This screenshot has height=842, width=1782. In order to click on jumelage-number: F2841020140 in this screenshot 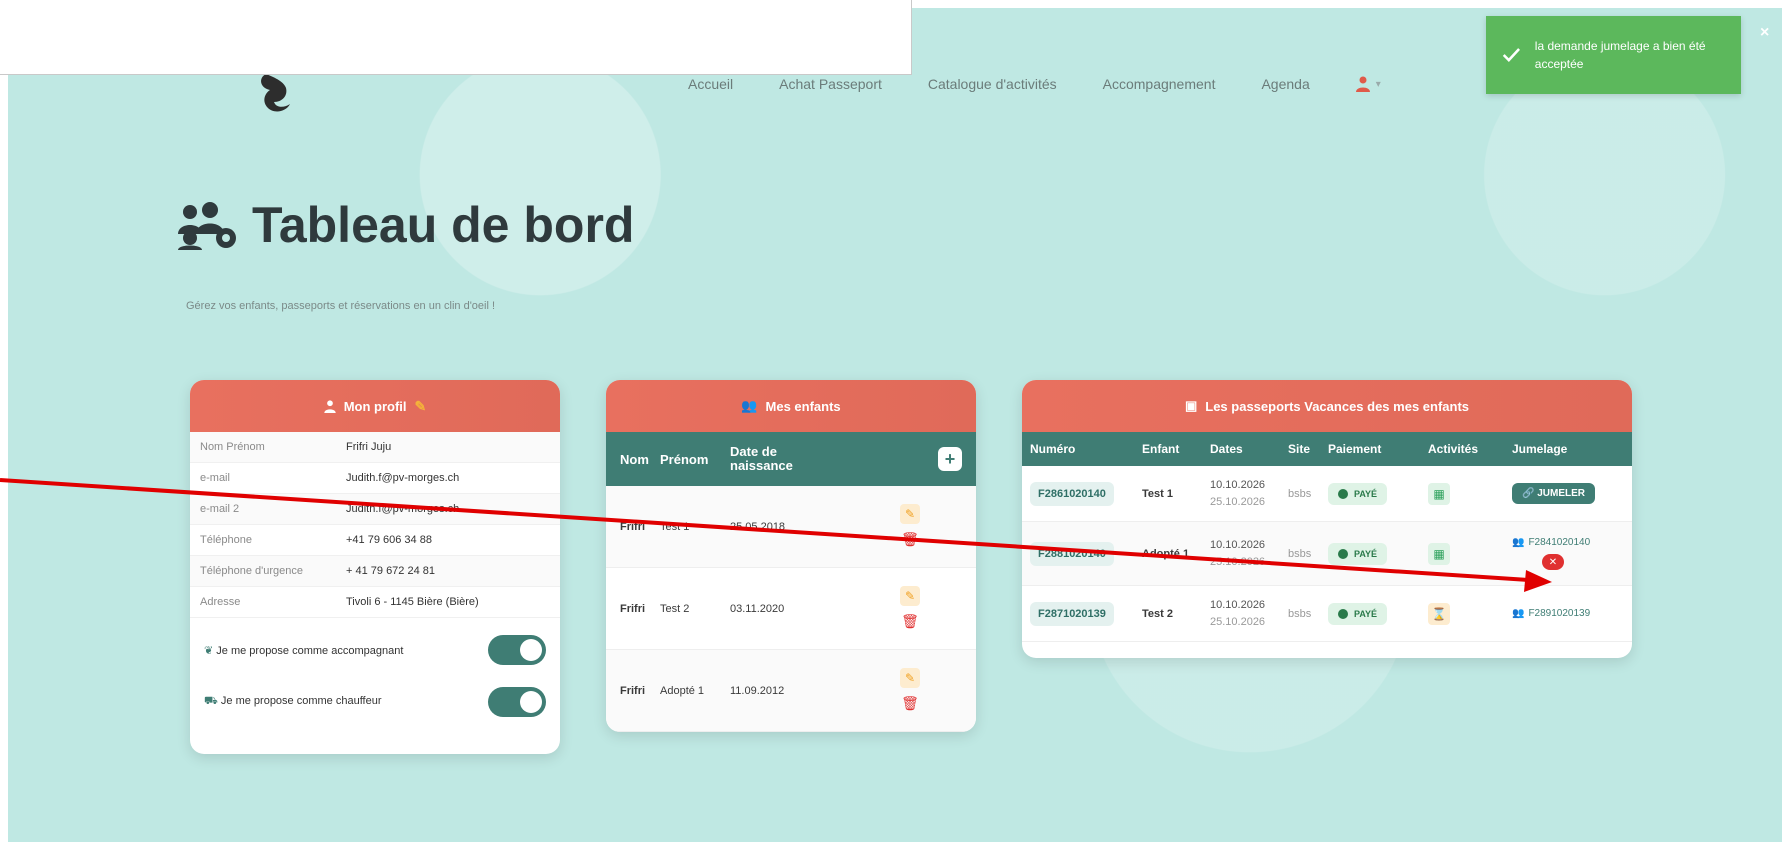, I will do `click(1559, 542)`.